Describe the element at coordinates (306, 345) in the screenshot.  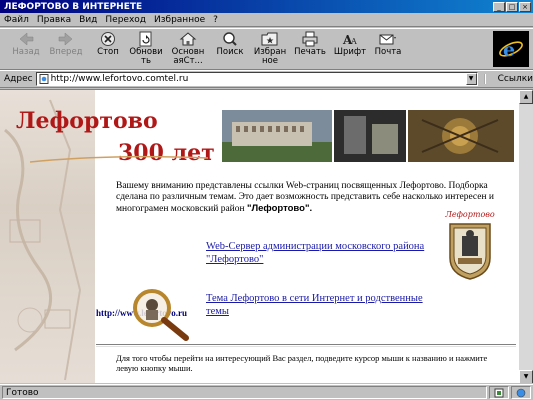
I see `horizontal-divider` at that location.